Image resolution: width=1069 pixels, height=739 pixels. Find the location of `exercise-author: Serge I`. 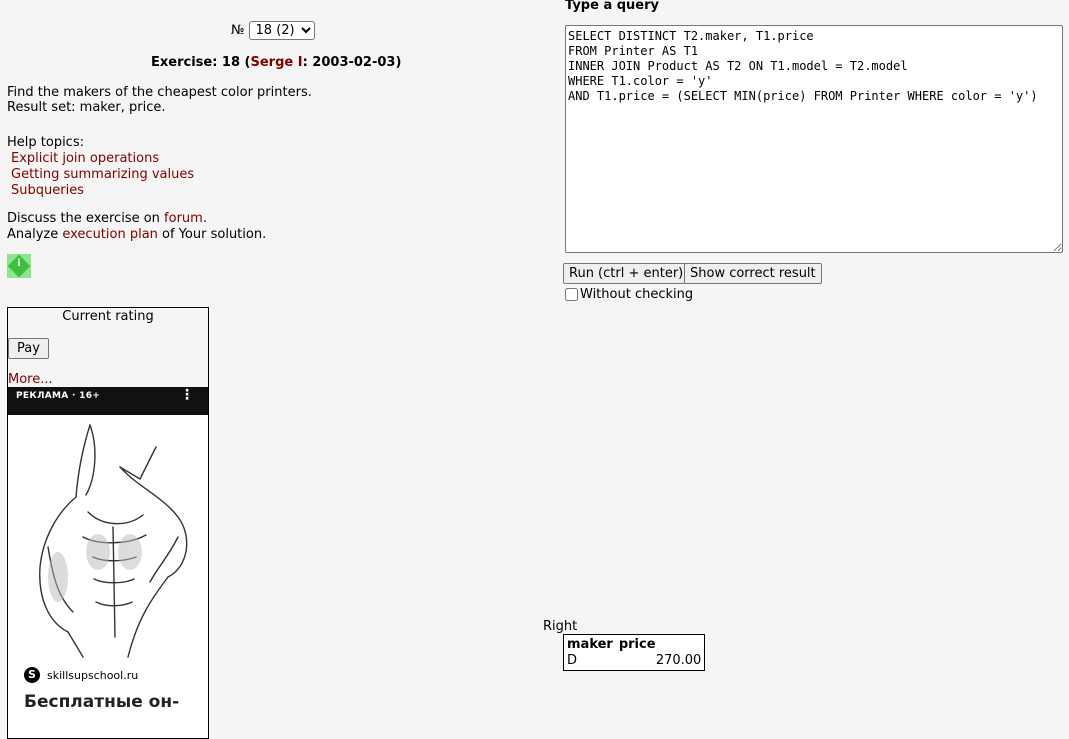

exercise-author: Serge I is located at coordinates (276, 62).